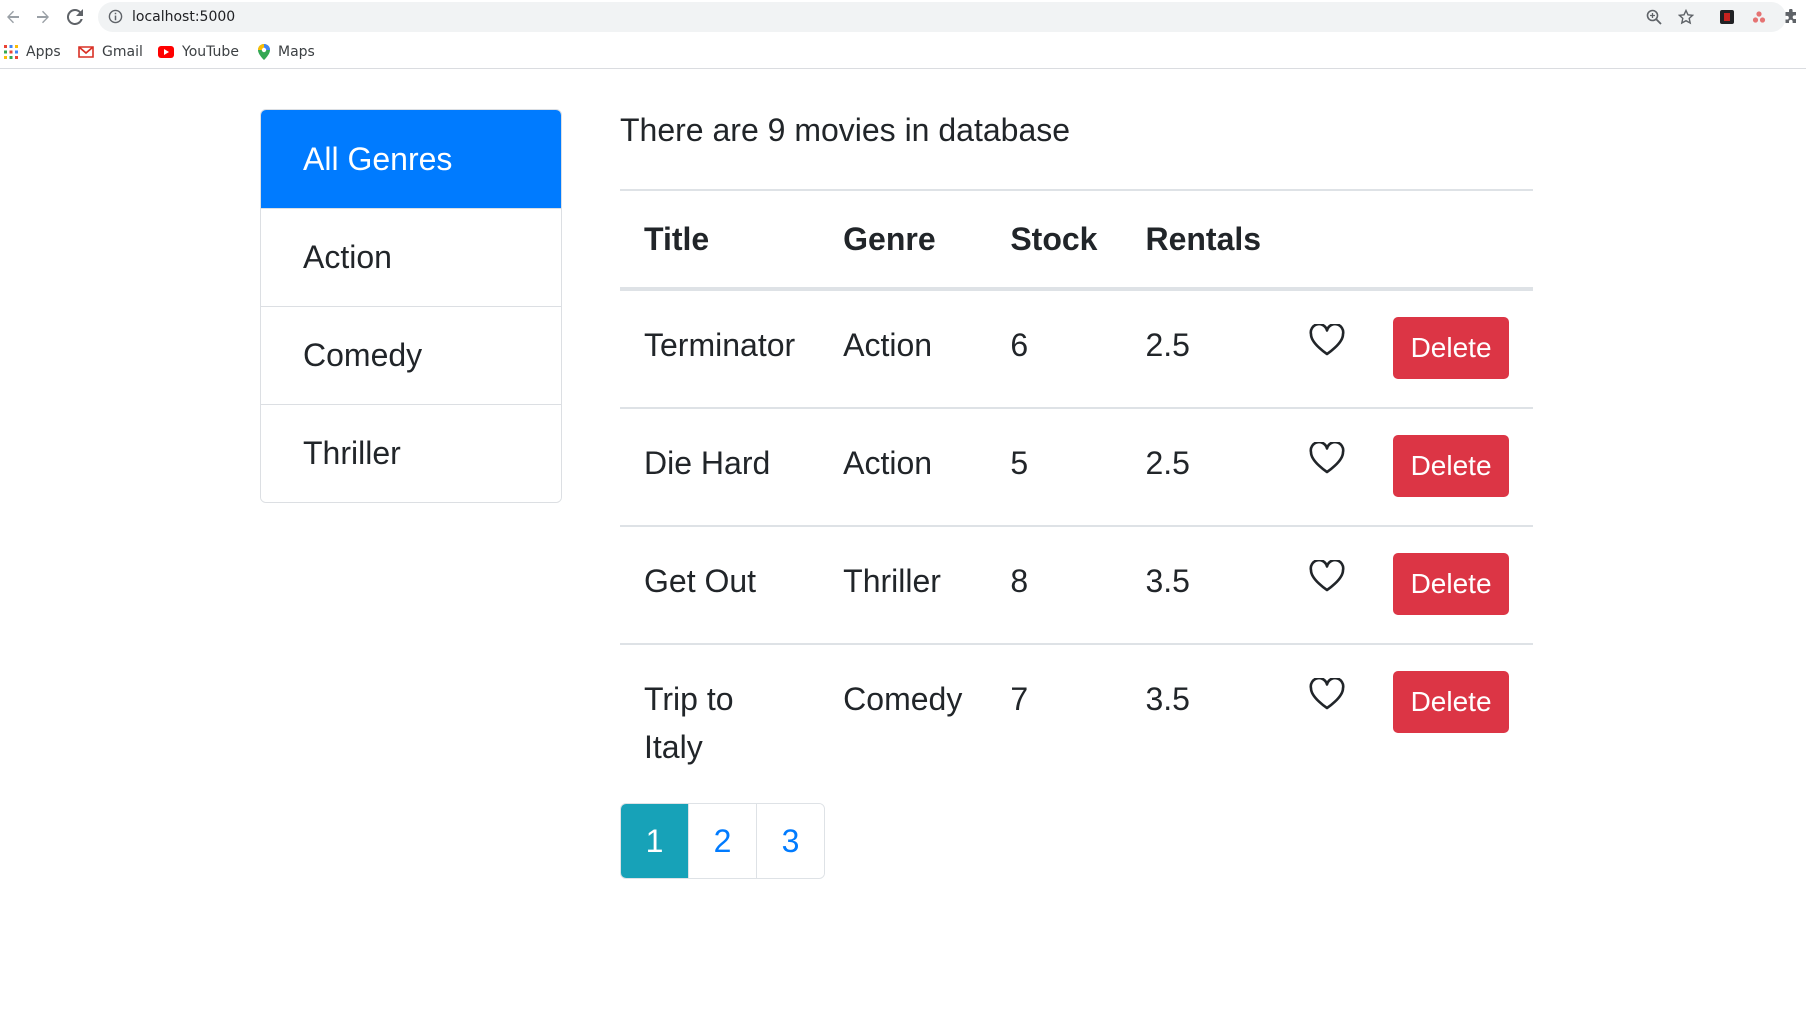 The width and height of the screenshot is (1806, 1032). What do you see at coordinates (264, 52) in the screenshot?
I see `maps-pin-icon` at bounding box center [264, 52].